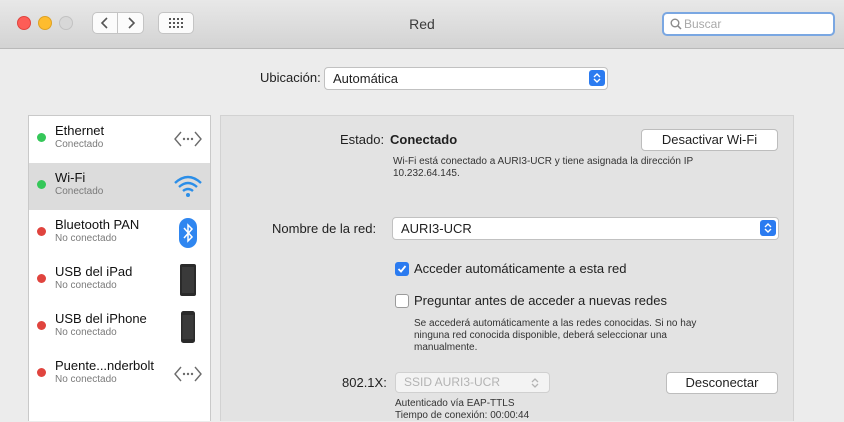 Image resolution: width=844 pixels, height=422 pixels. What do you see at coordinates (424, 139) in the screenshot?
I see `status-value: Conectado` at bounding box center [424, 139].